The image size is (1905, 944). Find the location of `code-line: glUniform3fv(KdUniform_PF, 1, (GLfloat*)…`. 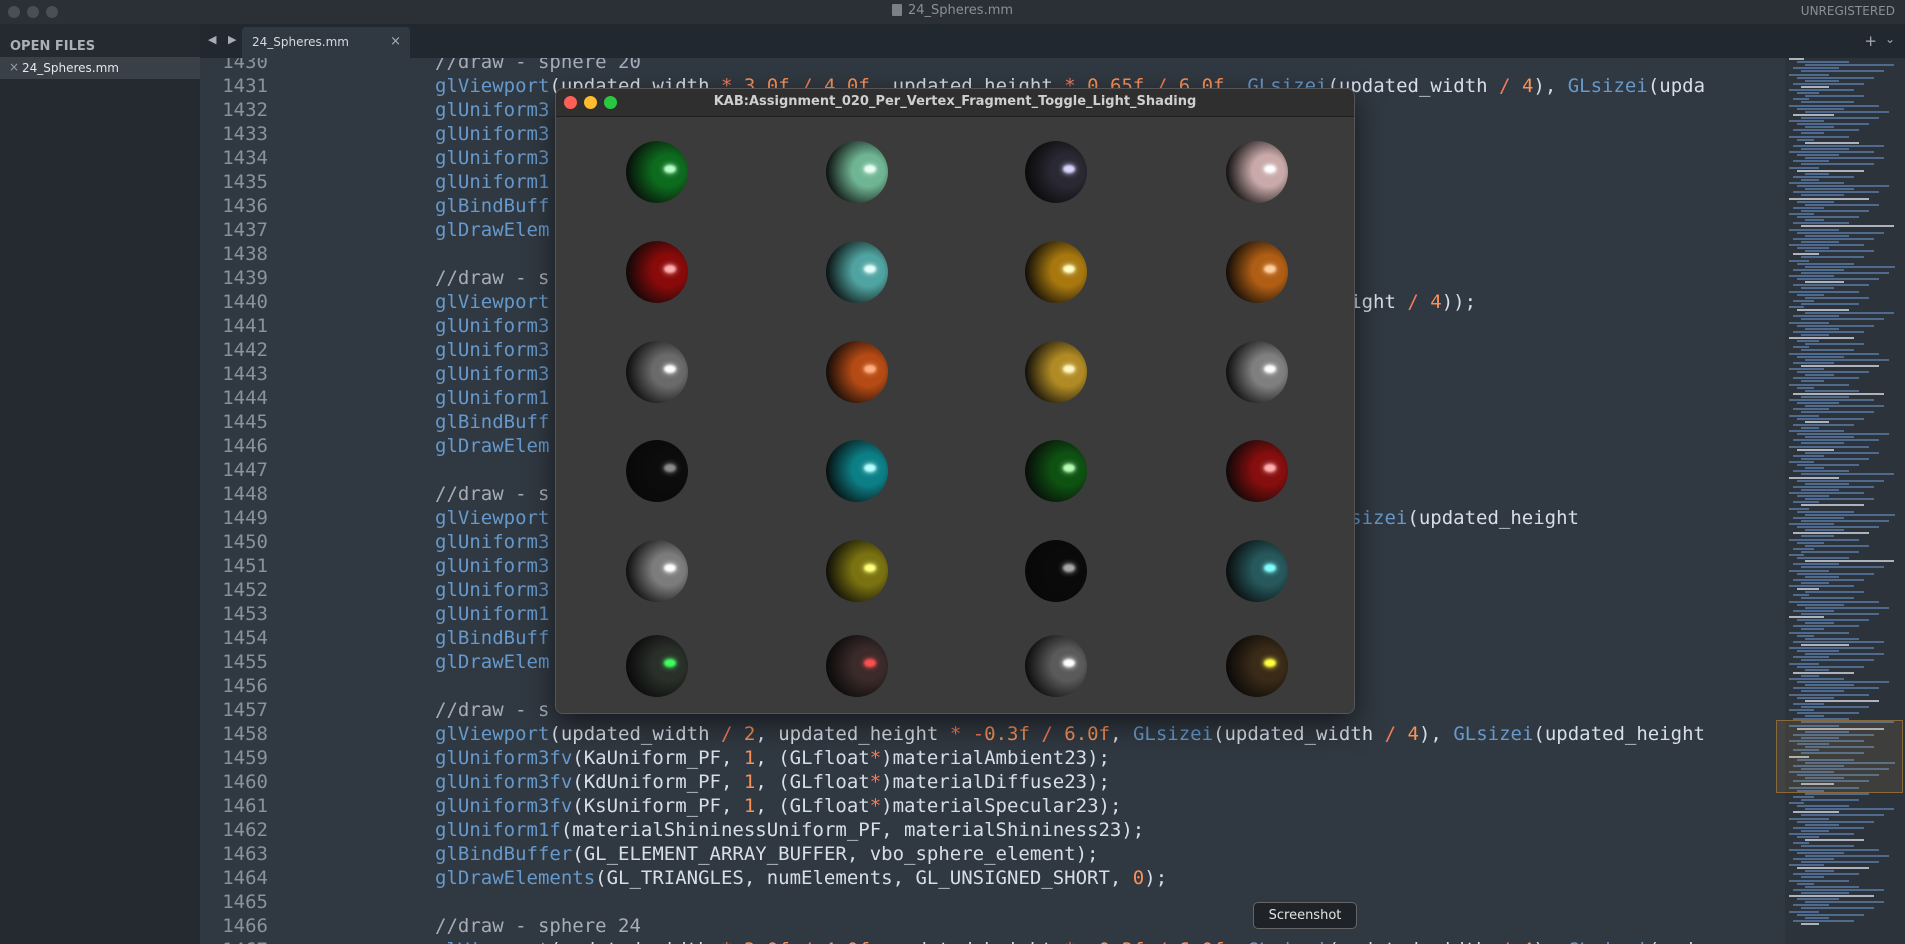

code-line: glUniform3fv(KdUniform_PF, 1, (GLfloat*)… is located at coordinates (772, 782).